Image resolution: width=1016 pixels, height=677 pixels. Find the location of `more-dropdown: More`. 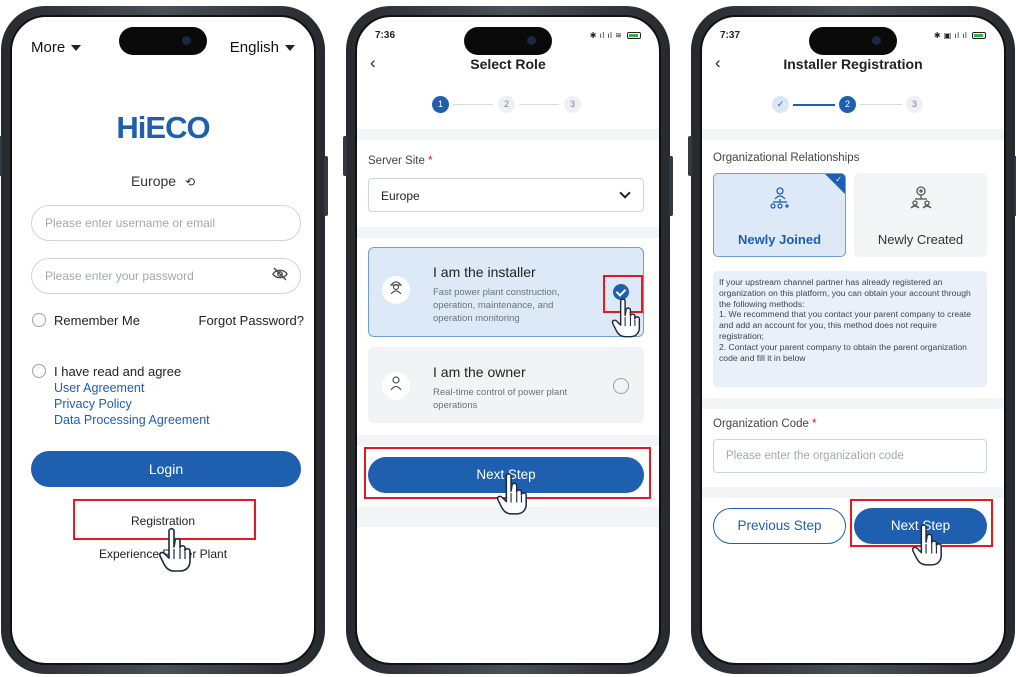

more-dropdown: More is located at coordinates (56, 47).